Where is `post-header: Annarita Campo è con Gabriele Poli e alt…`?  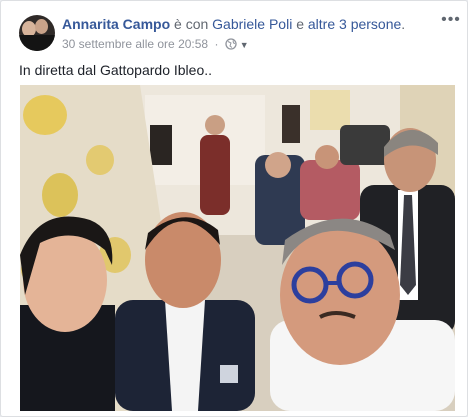 post-header: Annarita Campo è con Gabriele Poli e alt… is located at coordinates (233, 24).